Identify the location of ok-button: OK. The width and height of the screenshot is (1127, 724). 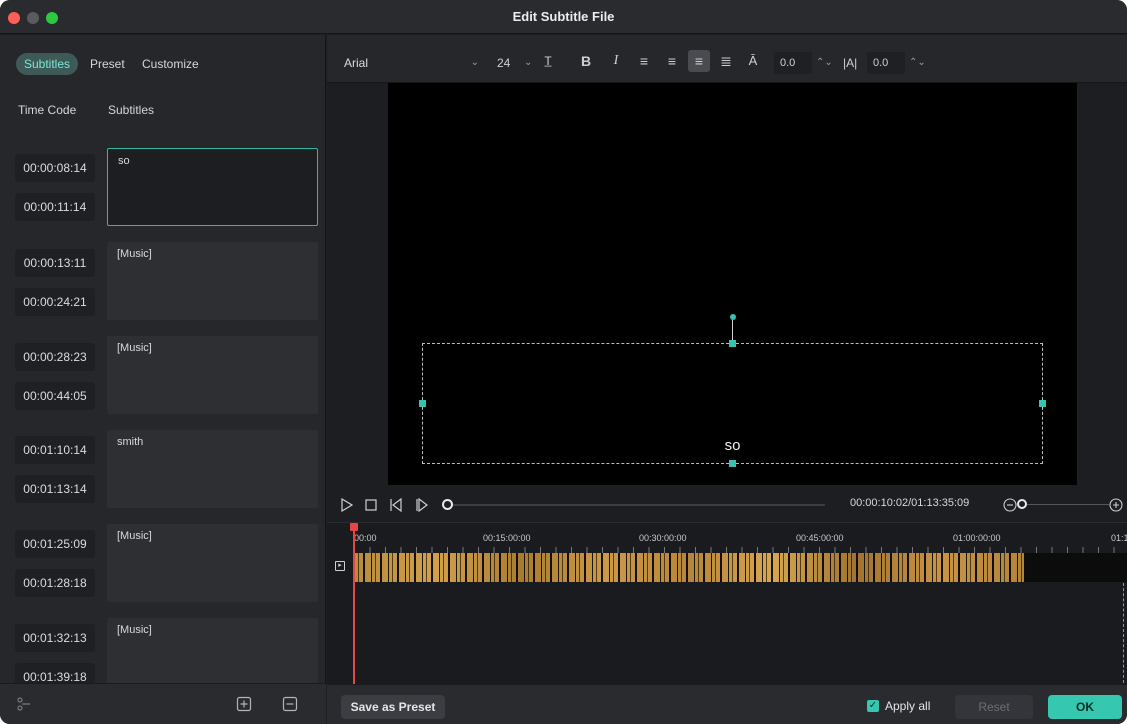
(1085, 707).